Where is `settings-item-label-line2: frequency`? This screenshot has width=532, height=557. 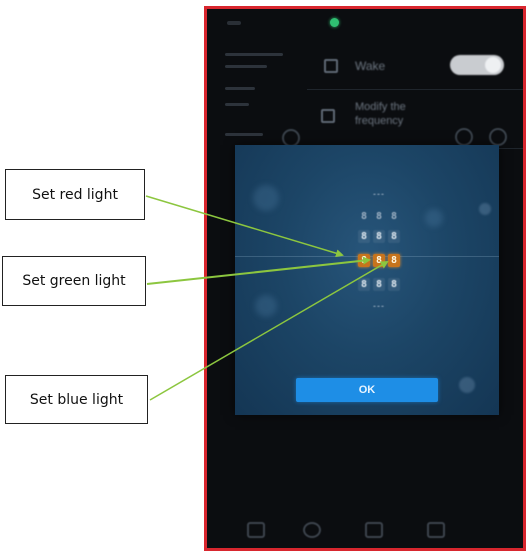 settings-item-label-line2: frequency is located at coordinates (379, 121).